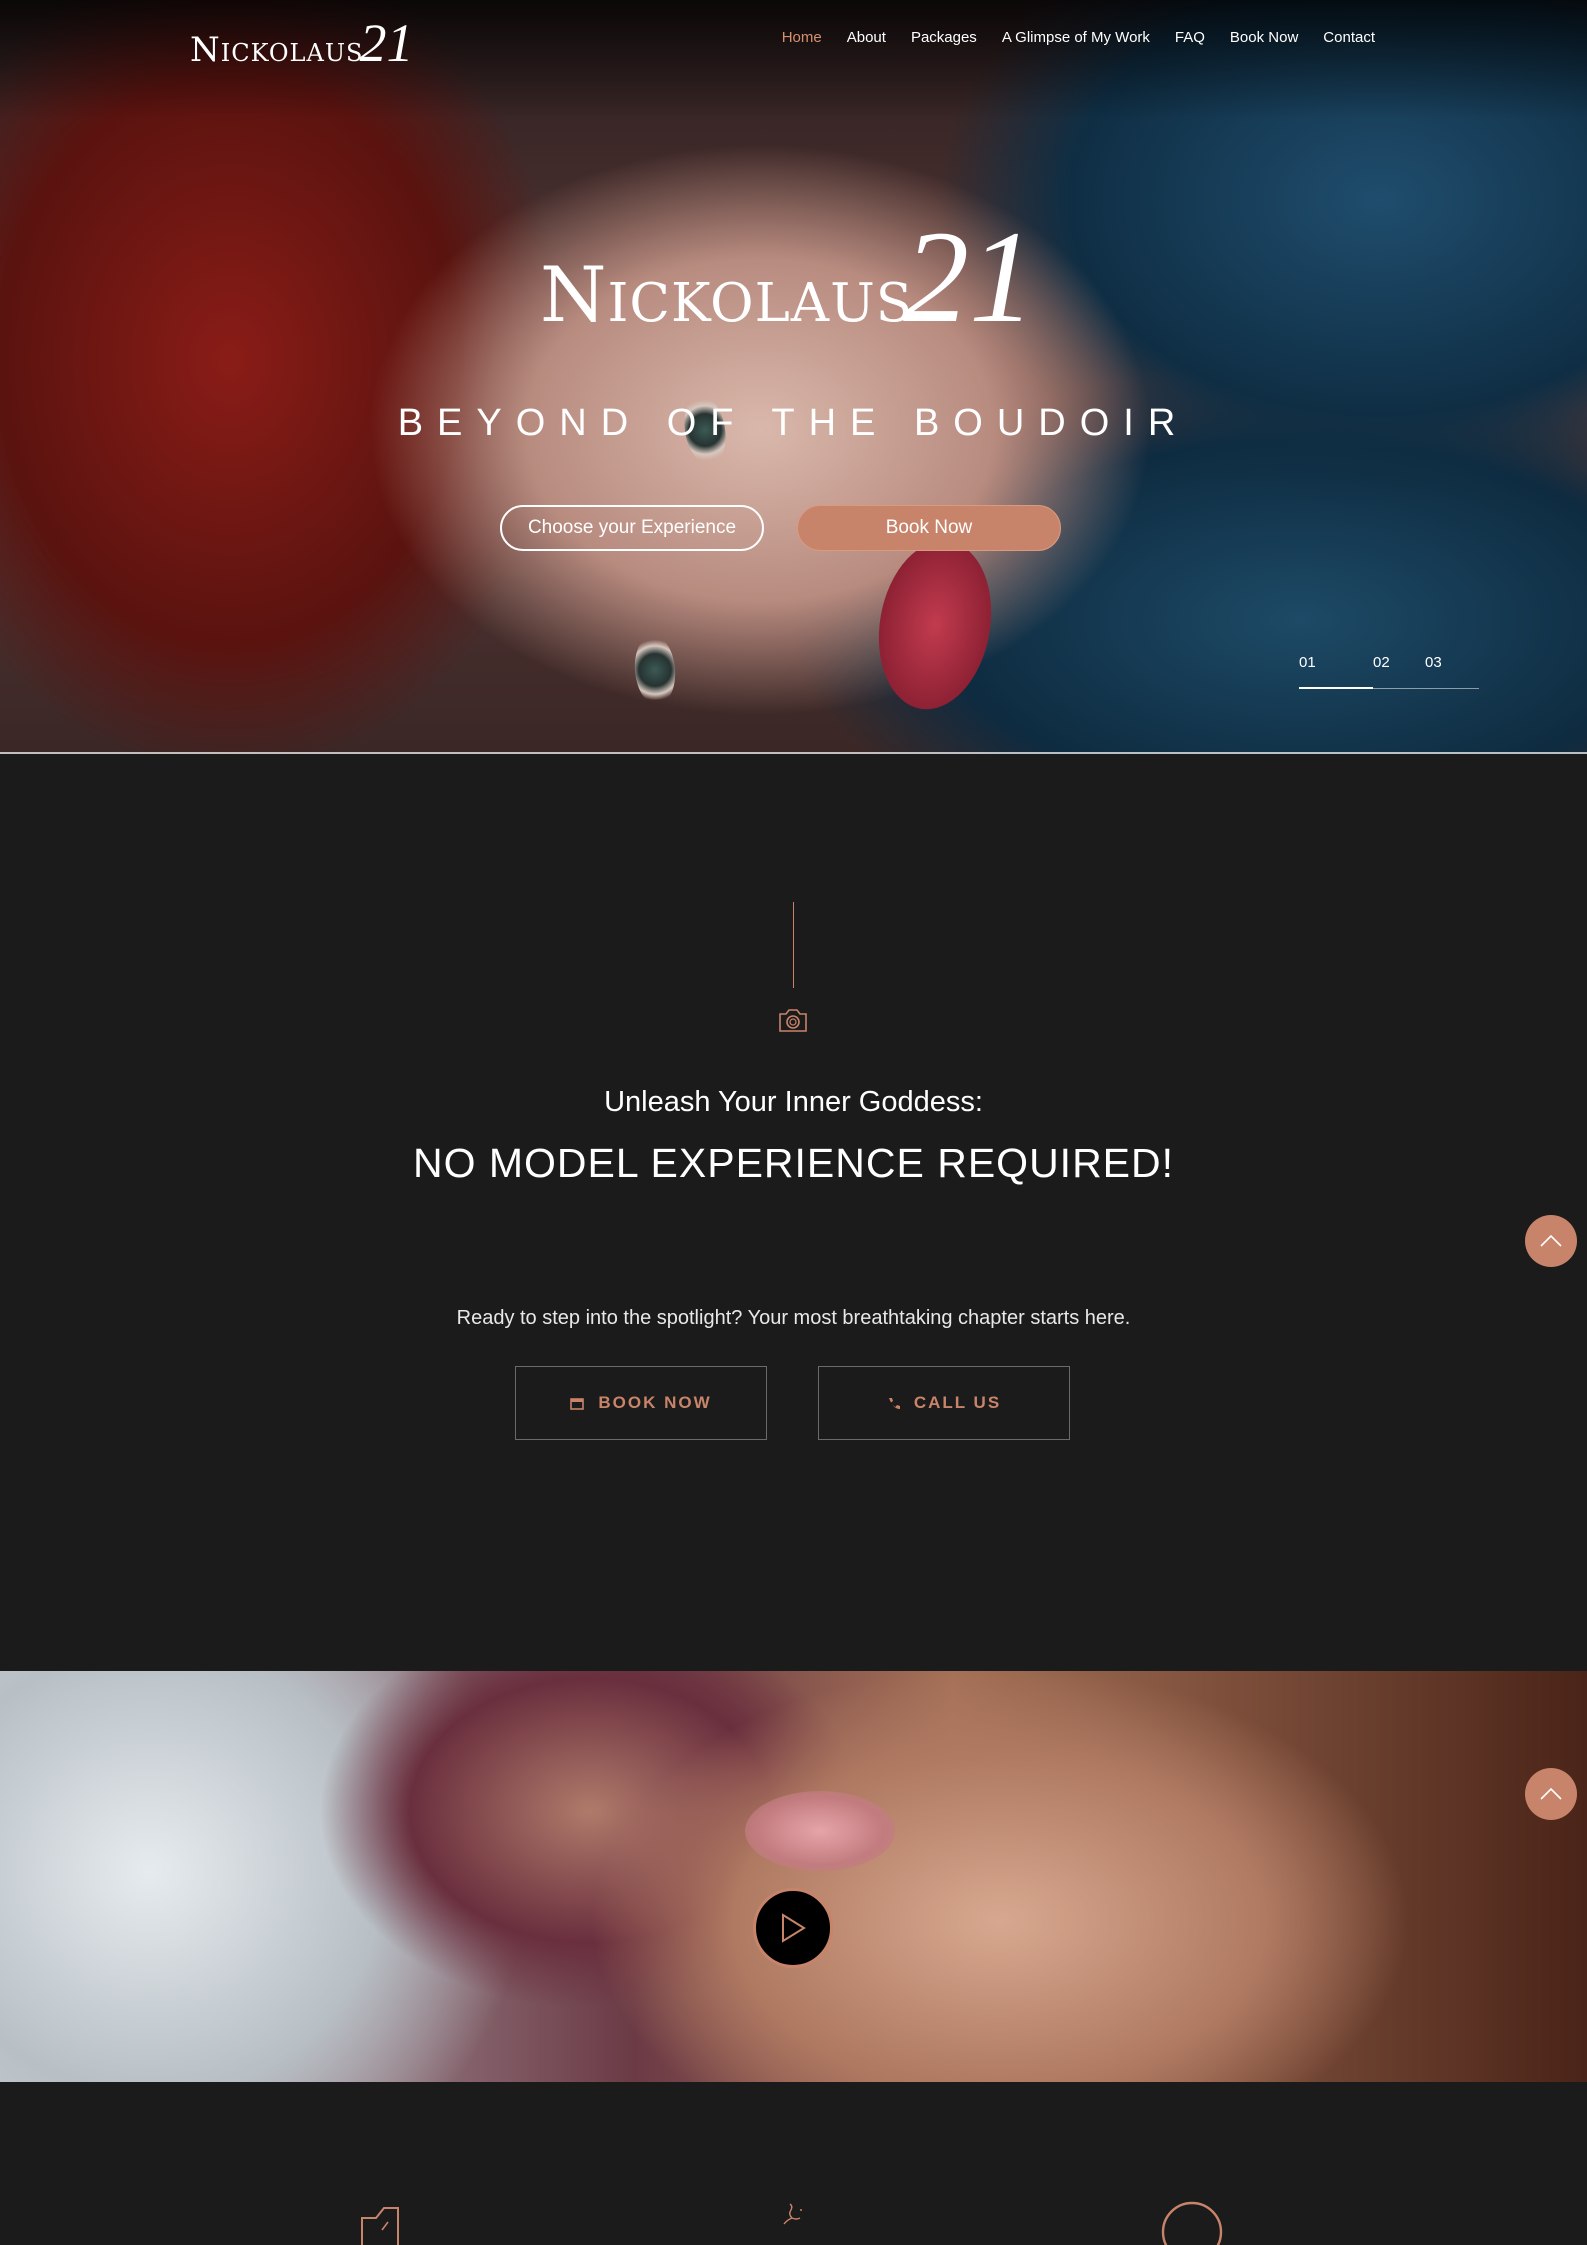  What do you see at coordinates (793, 423) in the screenshot?
I see `hero-tagline: BEYOND OF THE BOUDOIR` at bounding box center [793, 423].